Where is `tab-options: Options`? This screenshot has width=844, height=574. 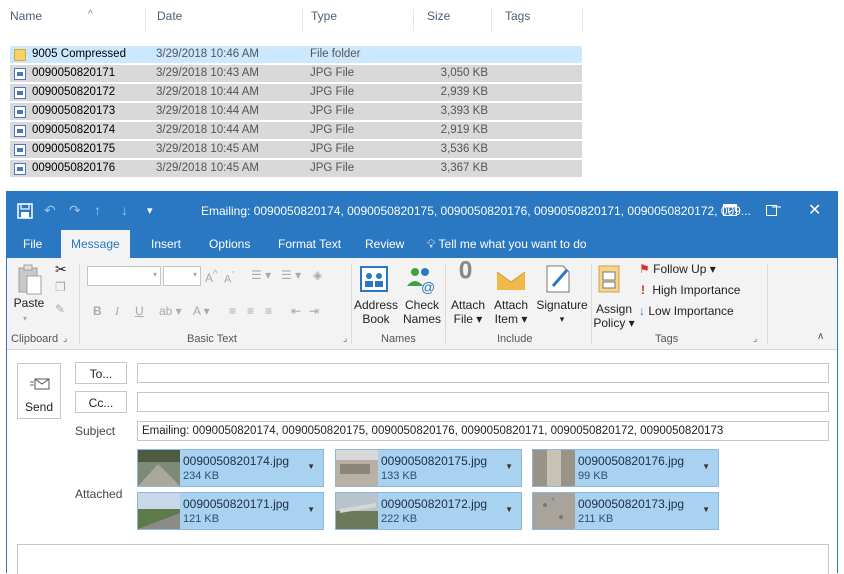 tab-options: Options is located at coordinates (229, 244).